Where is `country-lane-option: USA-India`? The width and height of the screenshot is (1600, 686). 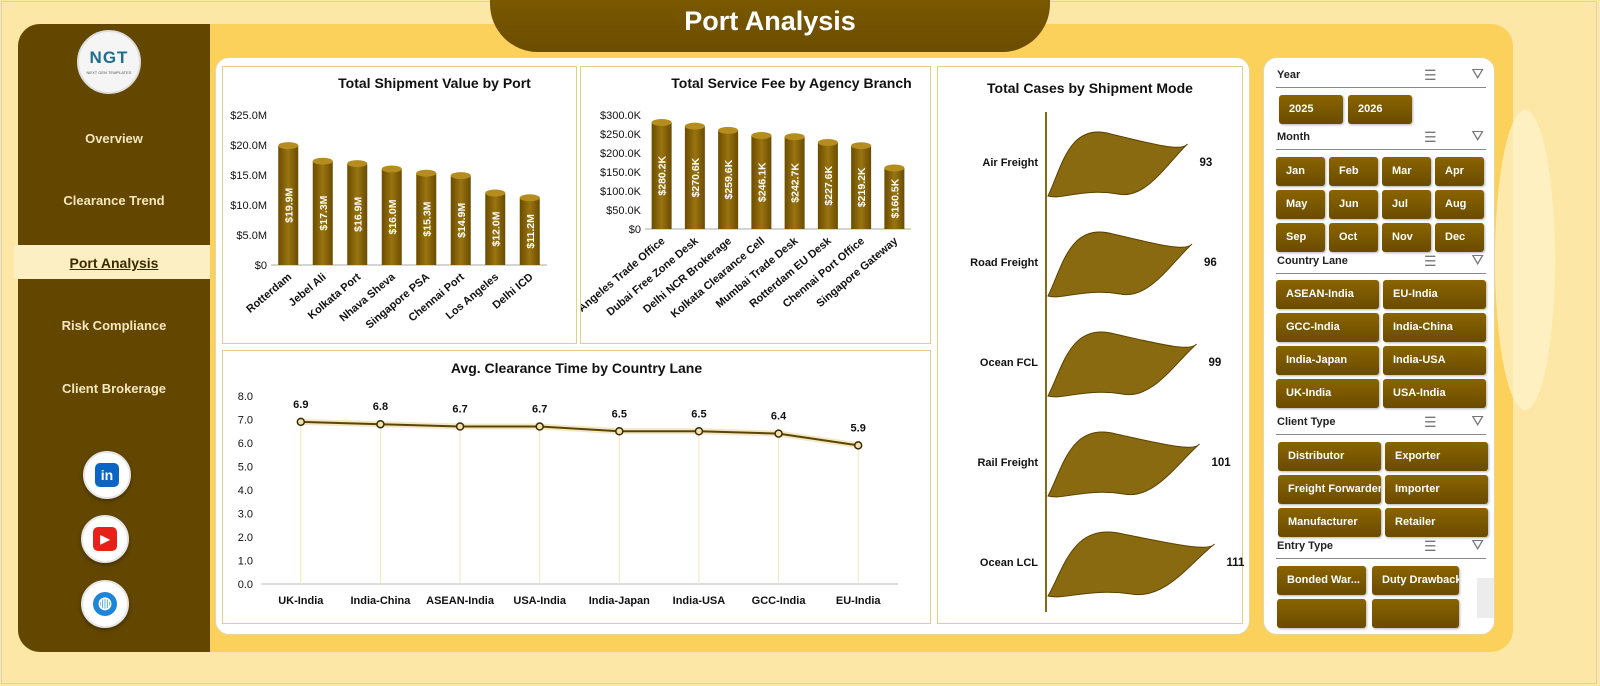 country-lane-option: USA-India is located at coordinates (1434, 393).